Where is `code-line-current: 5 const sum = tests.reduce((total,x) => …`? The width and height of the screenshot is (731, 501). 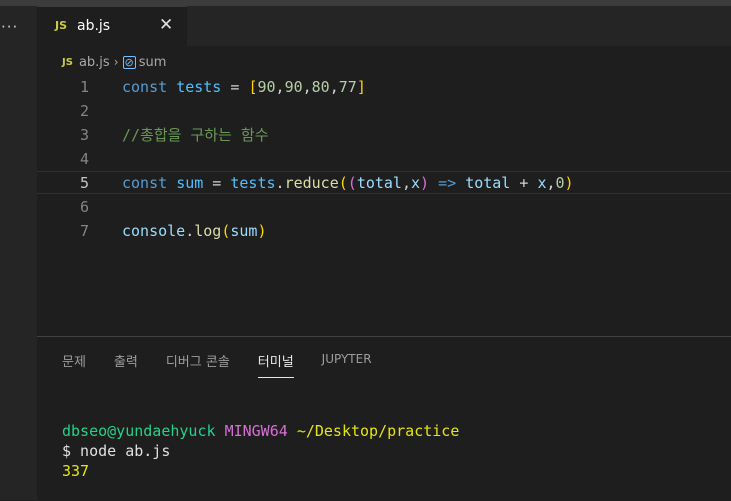
code-line-current: 5 const sum = tests.reduce((total,x) => … is located at coordinates (384, 182).